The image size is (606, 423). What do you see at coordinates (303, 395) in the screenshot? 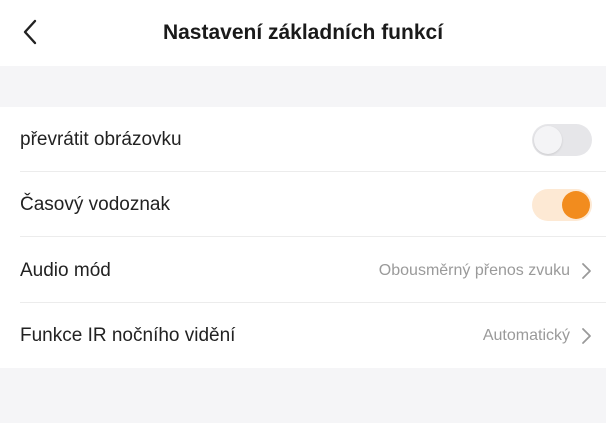
I see `section-spacer-bottom` at bounding box center [303, 395].